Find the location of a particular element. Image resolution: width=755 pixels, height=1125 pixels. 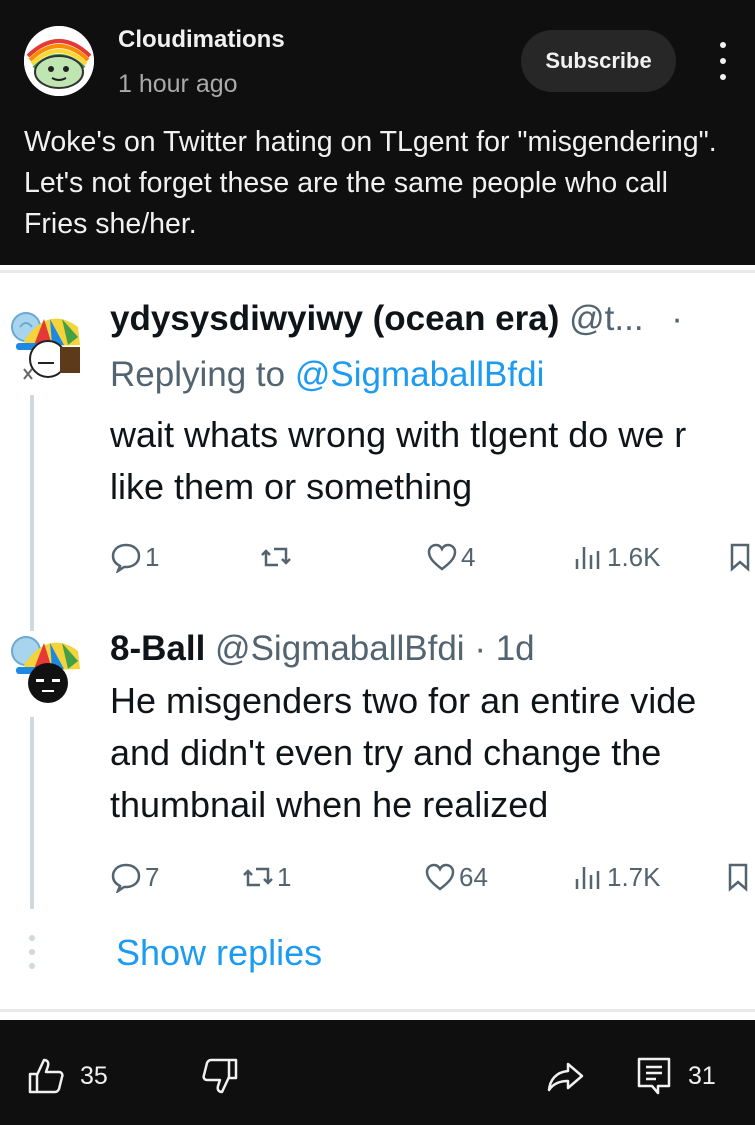

replying-to-label: Replying to is located at coordinates (202, 374).